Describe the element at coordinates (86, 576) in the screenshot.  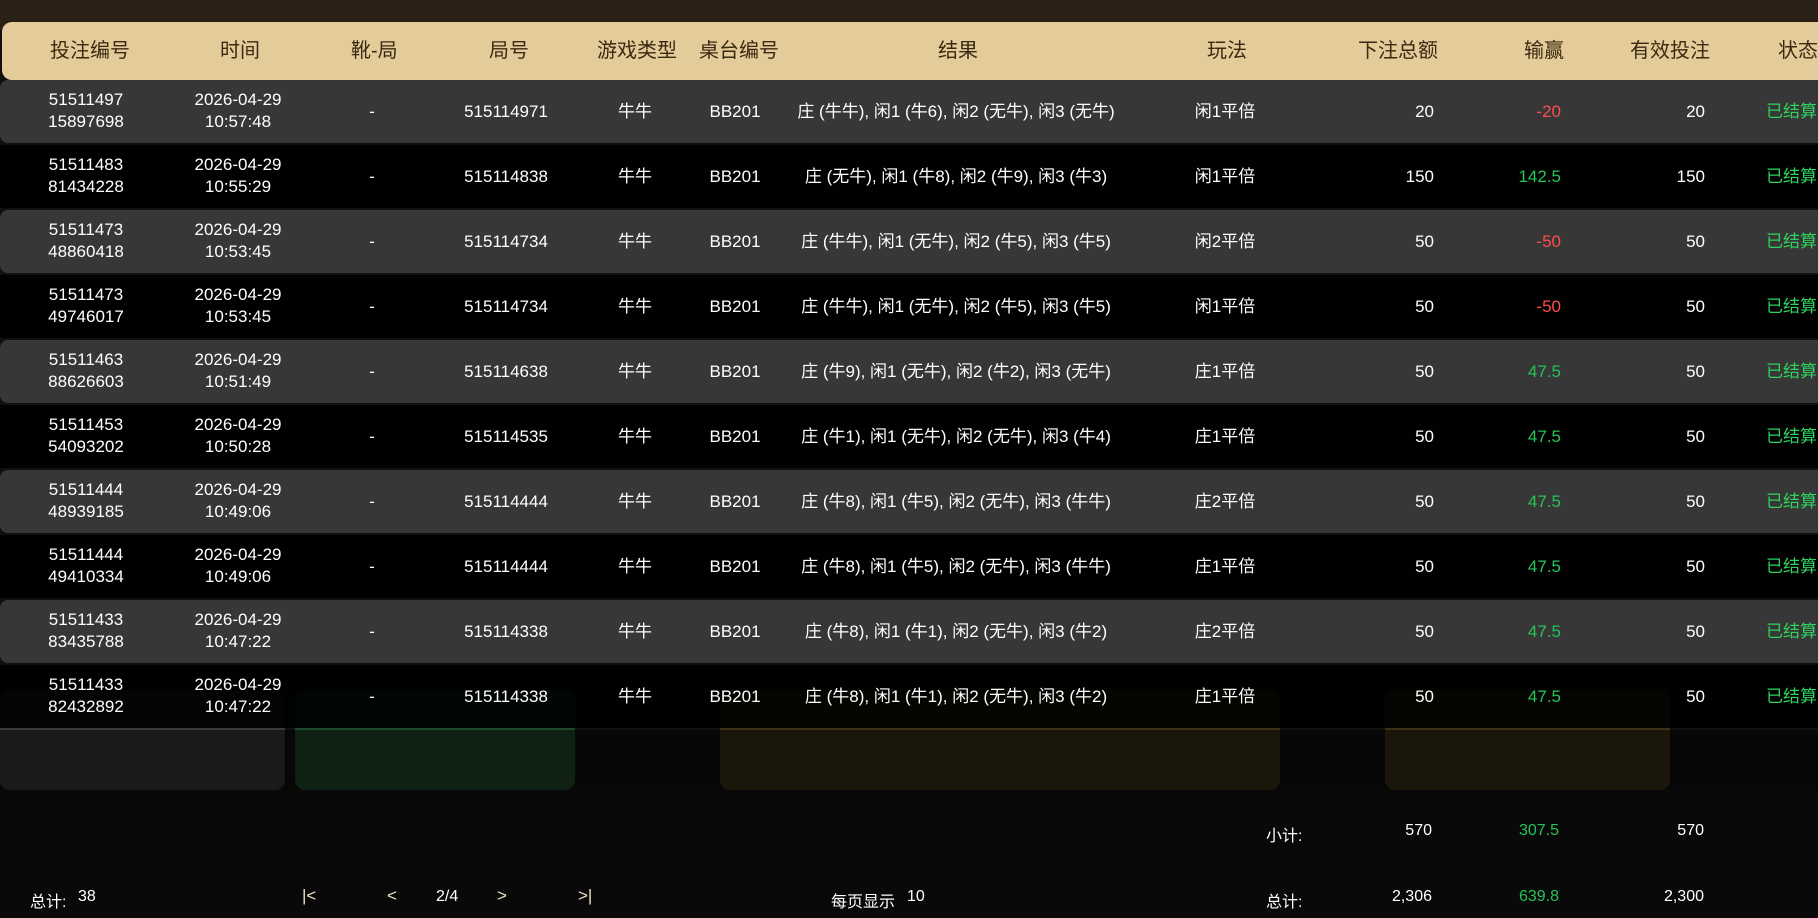
I see `bet-id-cell-line: 49410334` at that location.